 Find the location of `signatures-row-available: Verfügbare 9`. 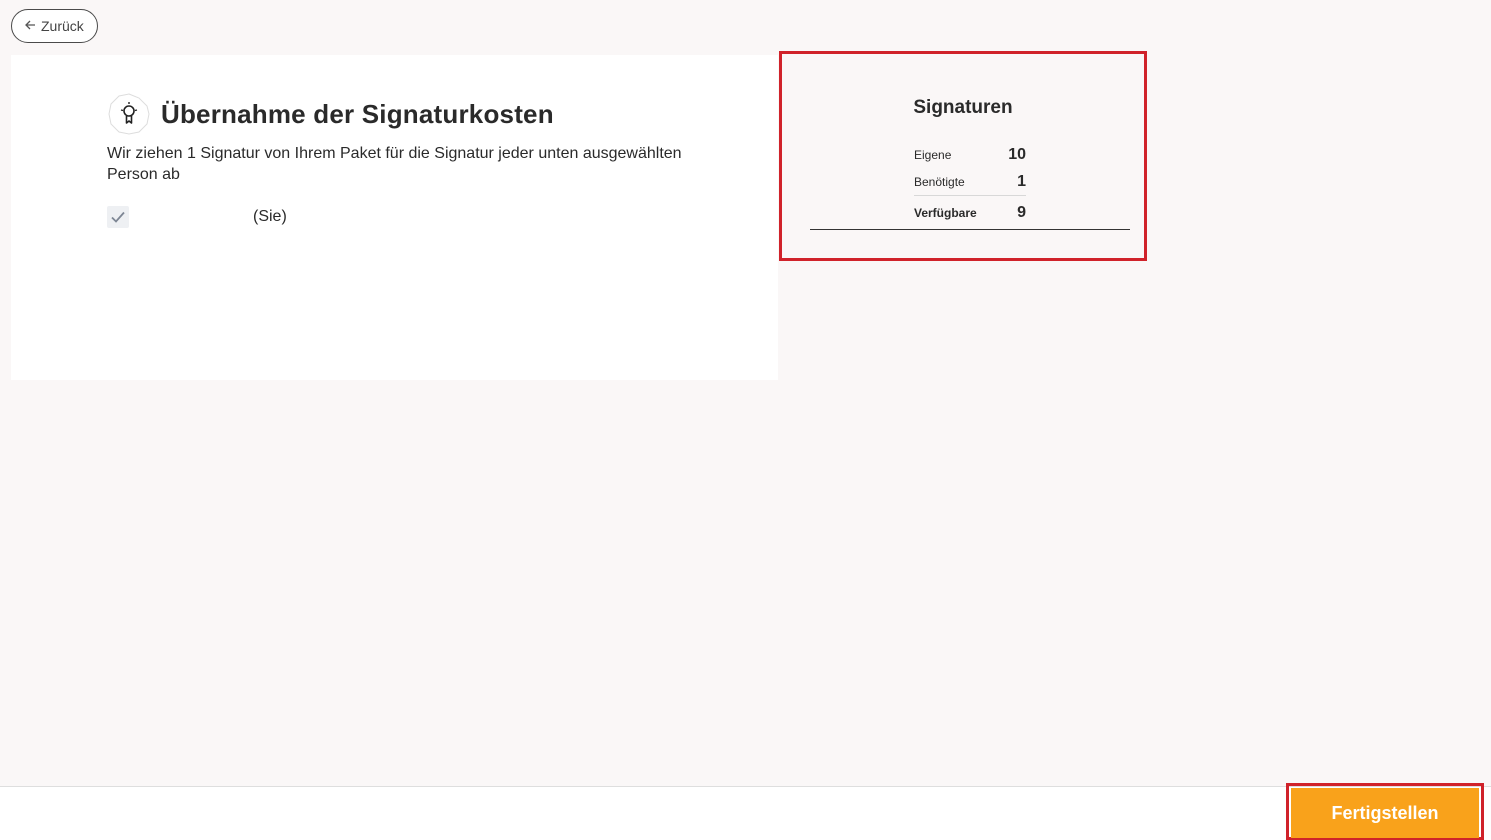

signatures-row-available: Verfügbare 9 is located at coordinates (970, 212).